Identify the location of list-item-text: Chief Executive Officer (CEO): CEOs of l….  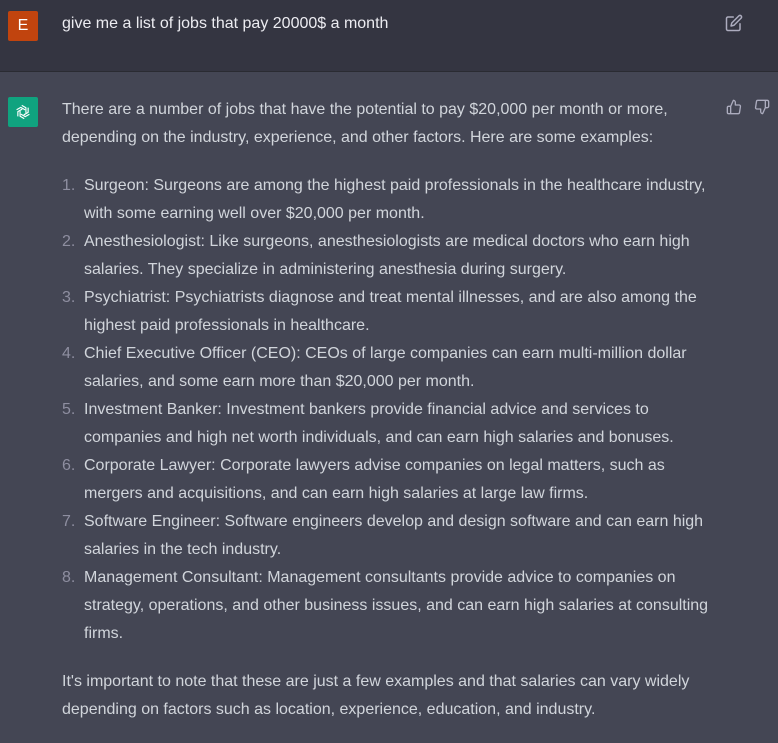
(385, 367).